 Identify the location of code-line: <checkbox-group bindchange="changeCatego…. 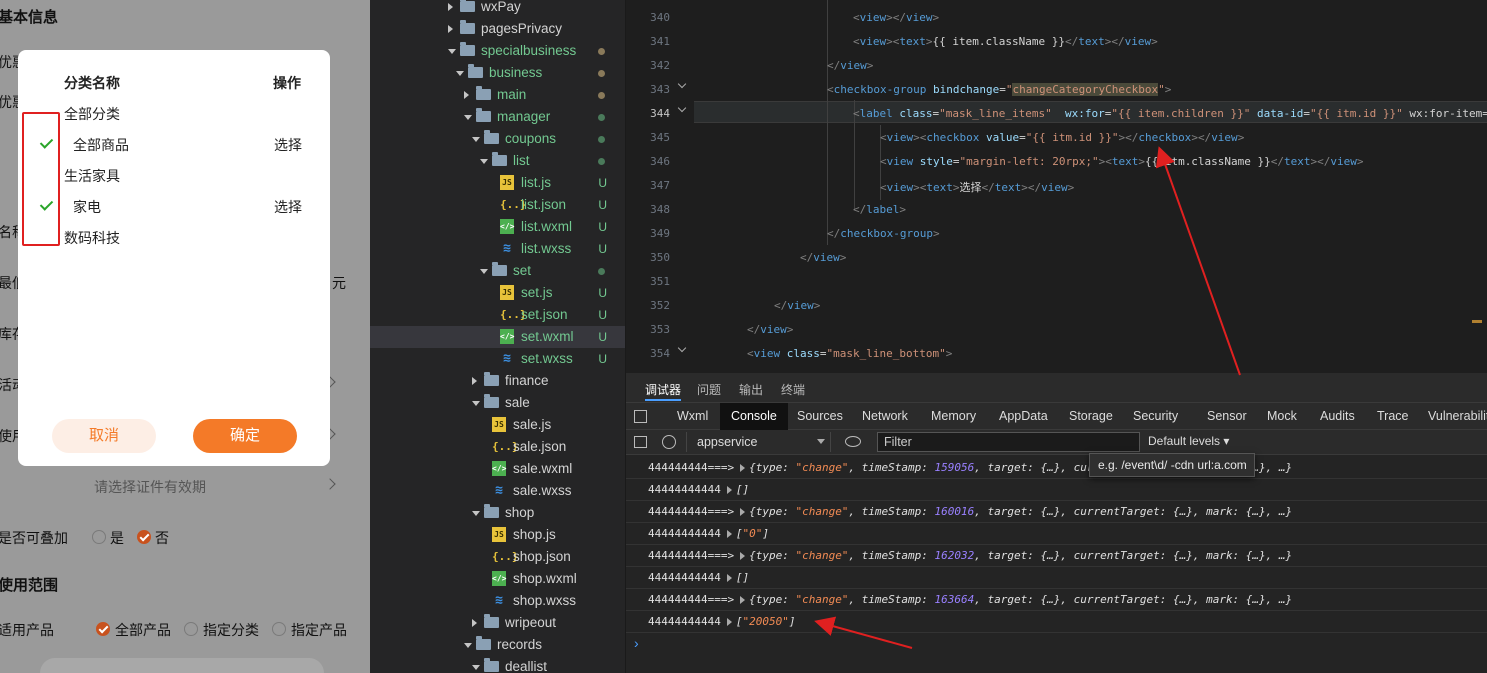
(999, 89).